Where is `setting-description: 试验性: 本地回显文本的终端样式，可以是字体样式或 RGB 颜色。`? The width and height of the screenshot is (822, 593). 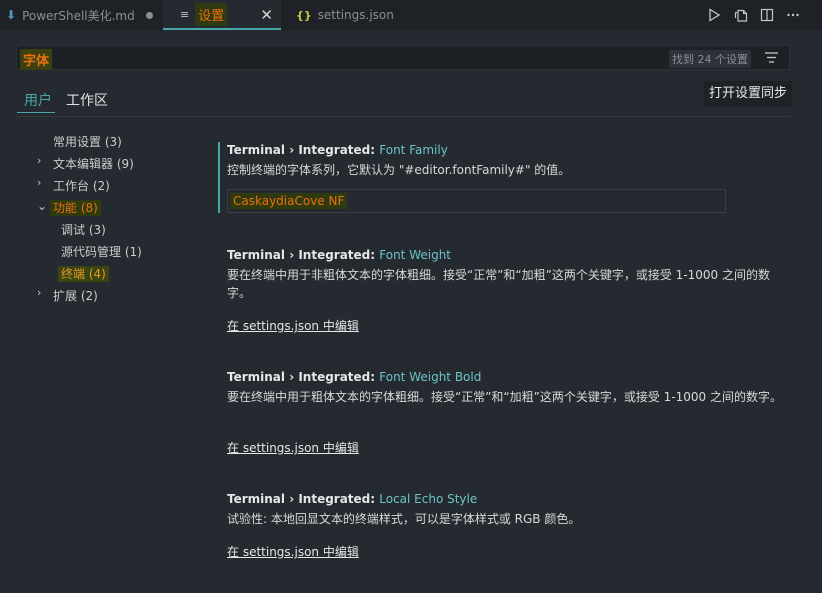 setting-description: 试验性: 本地回显文本的终端样式，可以是字体样式或 RGB 颜色。 is located at coordinates (404, 519).